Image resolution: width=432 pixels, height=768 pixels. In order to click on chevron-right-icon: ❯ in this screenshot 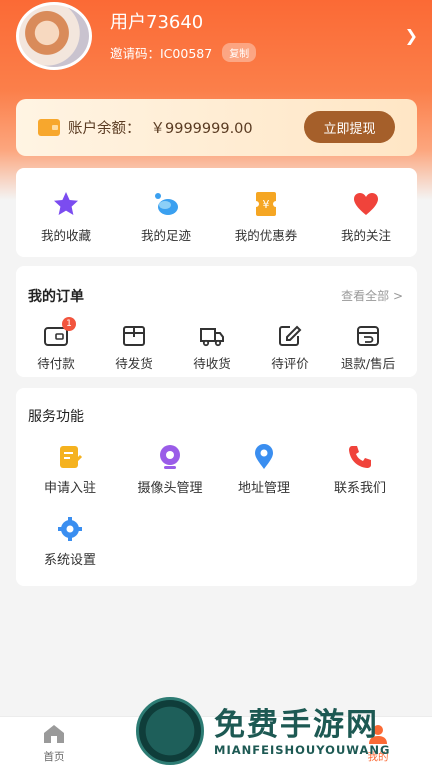, I will do `click(411, 35)`.